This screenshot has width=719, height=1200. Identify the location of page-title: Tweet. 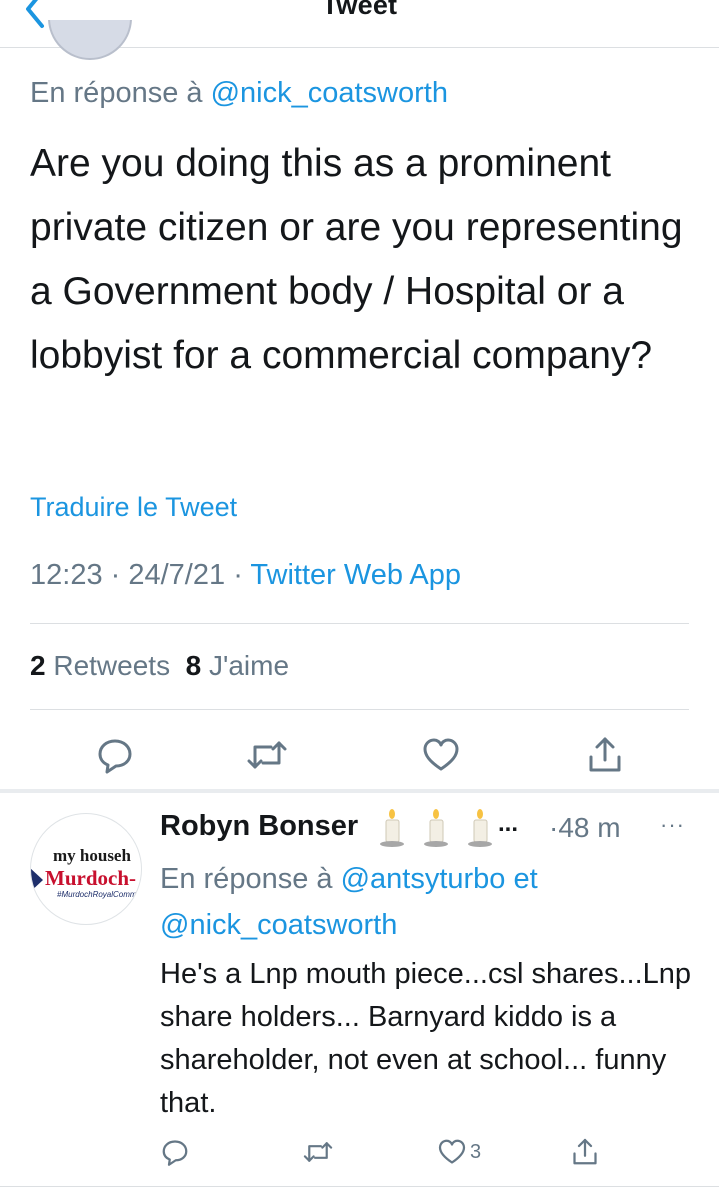
(359, 10).